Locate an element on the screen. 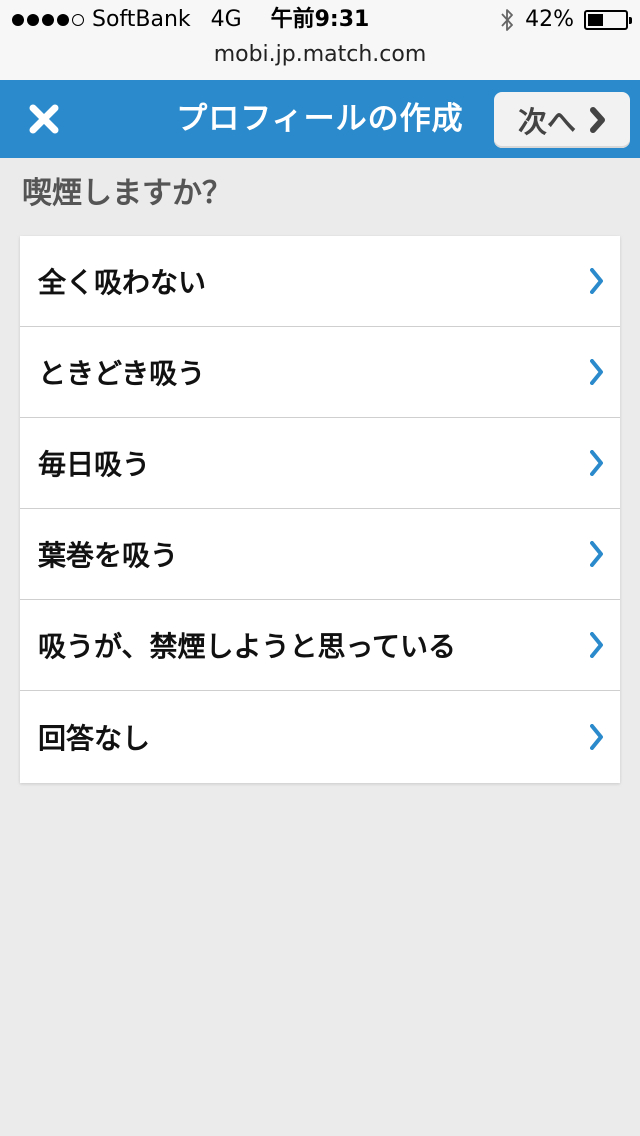  battery-icon is located at coordinates (608, 20).